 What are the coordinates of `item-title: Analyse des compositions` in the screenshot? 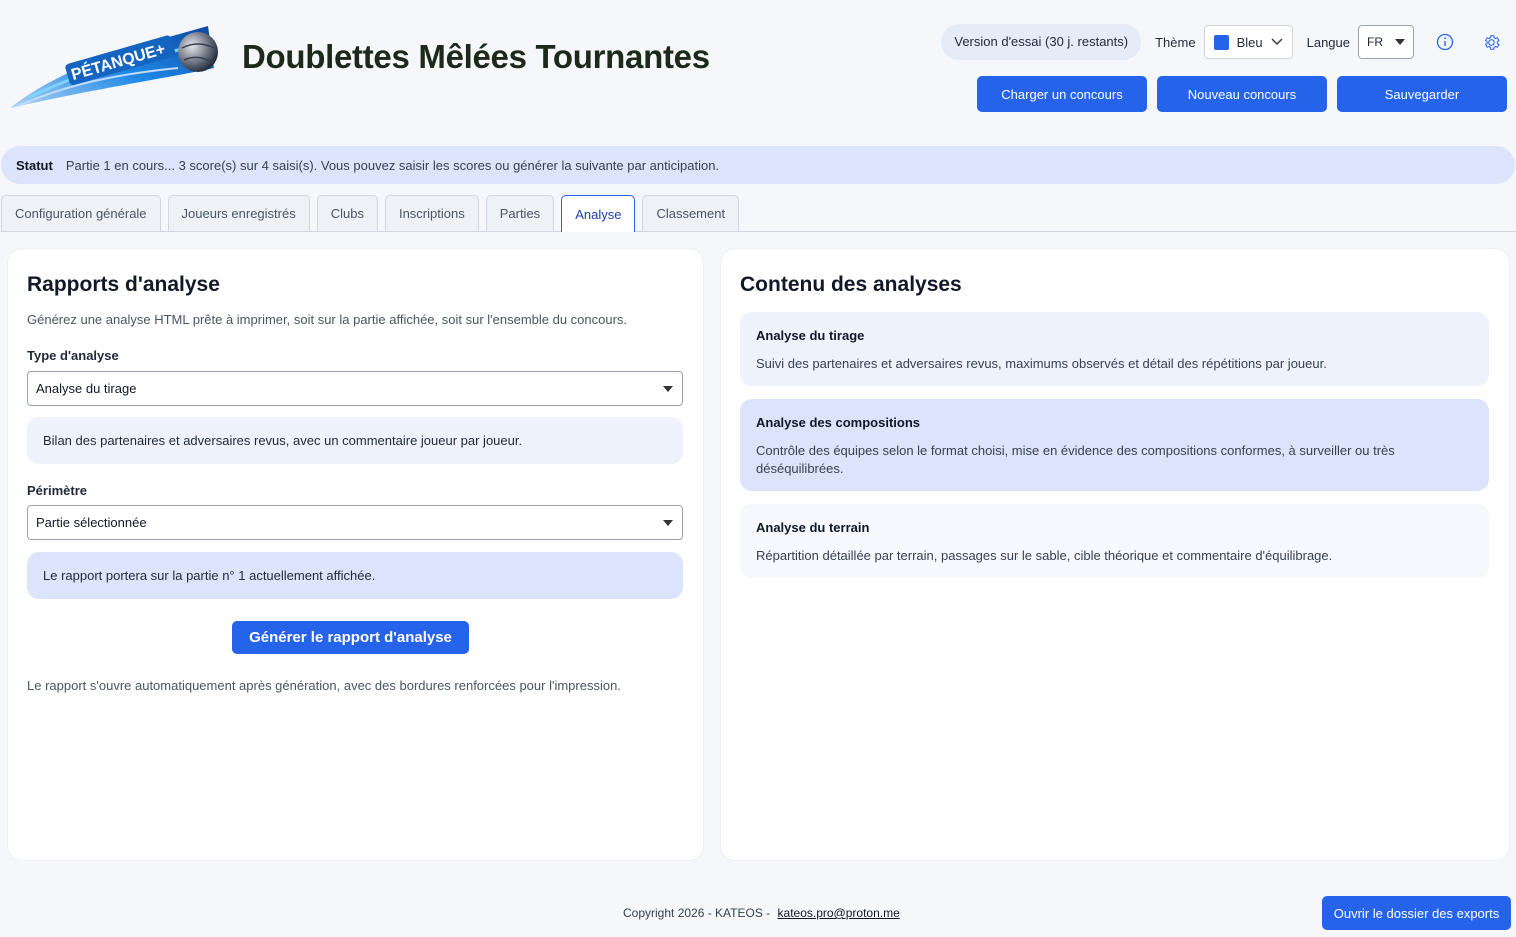 It's located at (838, 422).